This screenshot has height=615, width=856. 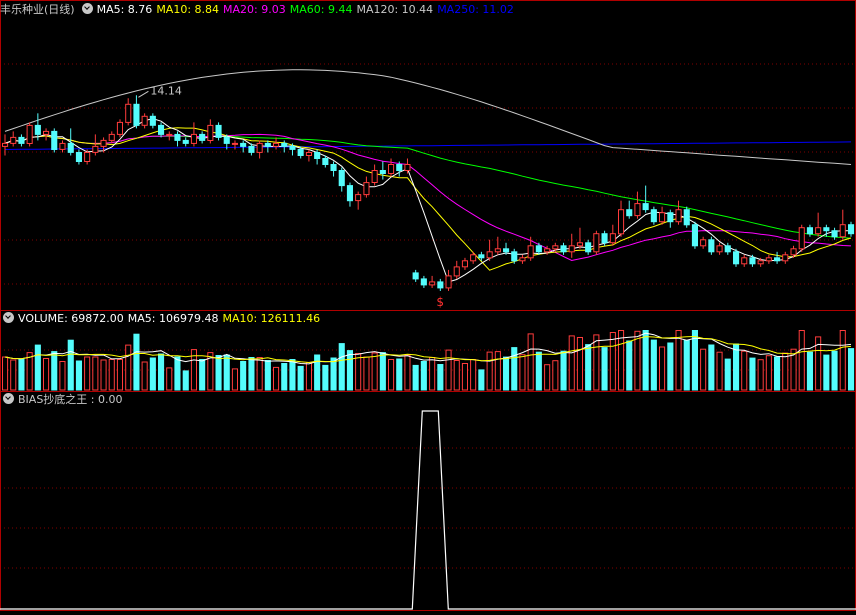 I want to click on bias-dropdown-icon, so click(x=8, y=398).